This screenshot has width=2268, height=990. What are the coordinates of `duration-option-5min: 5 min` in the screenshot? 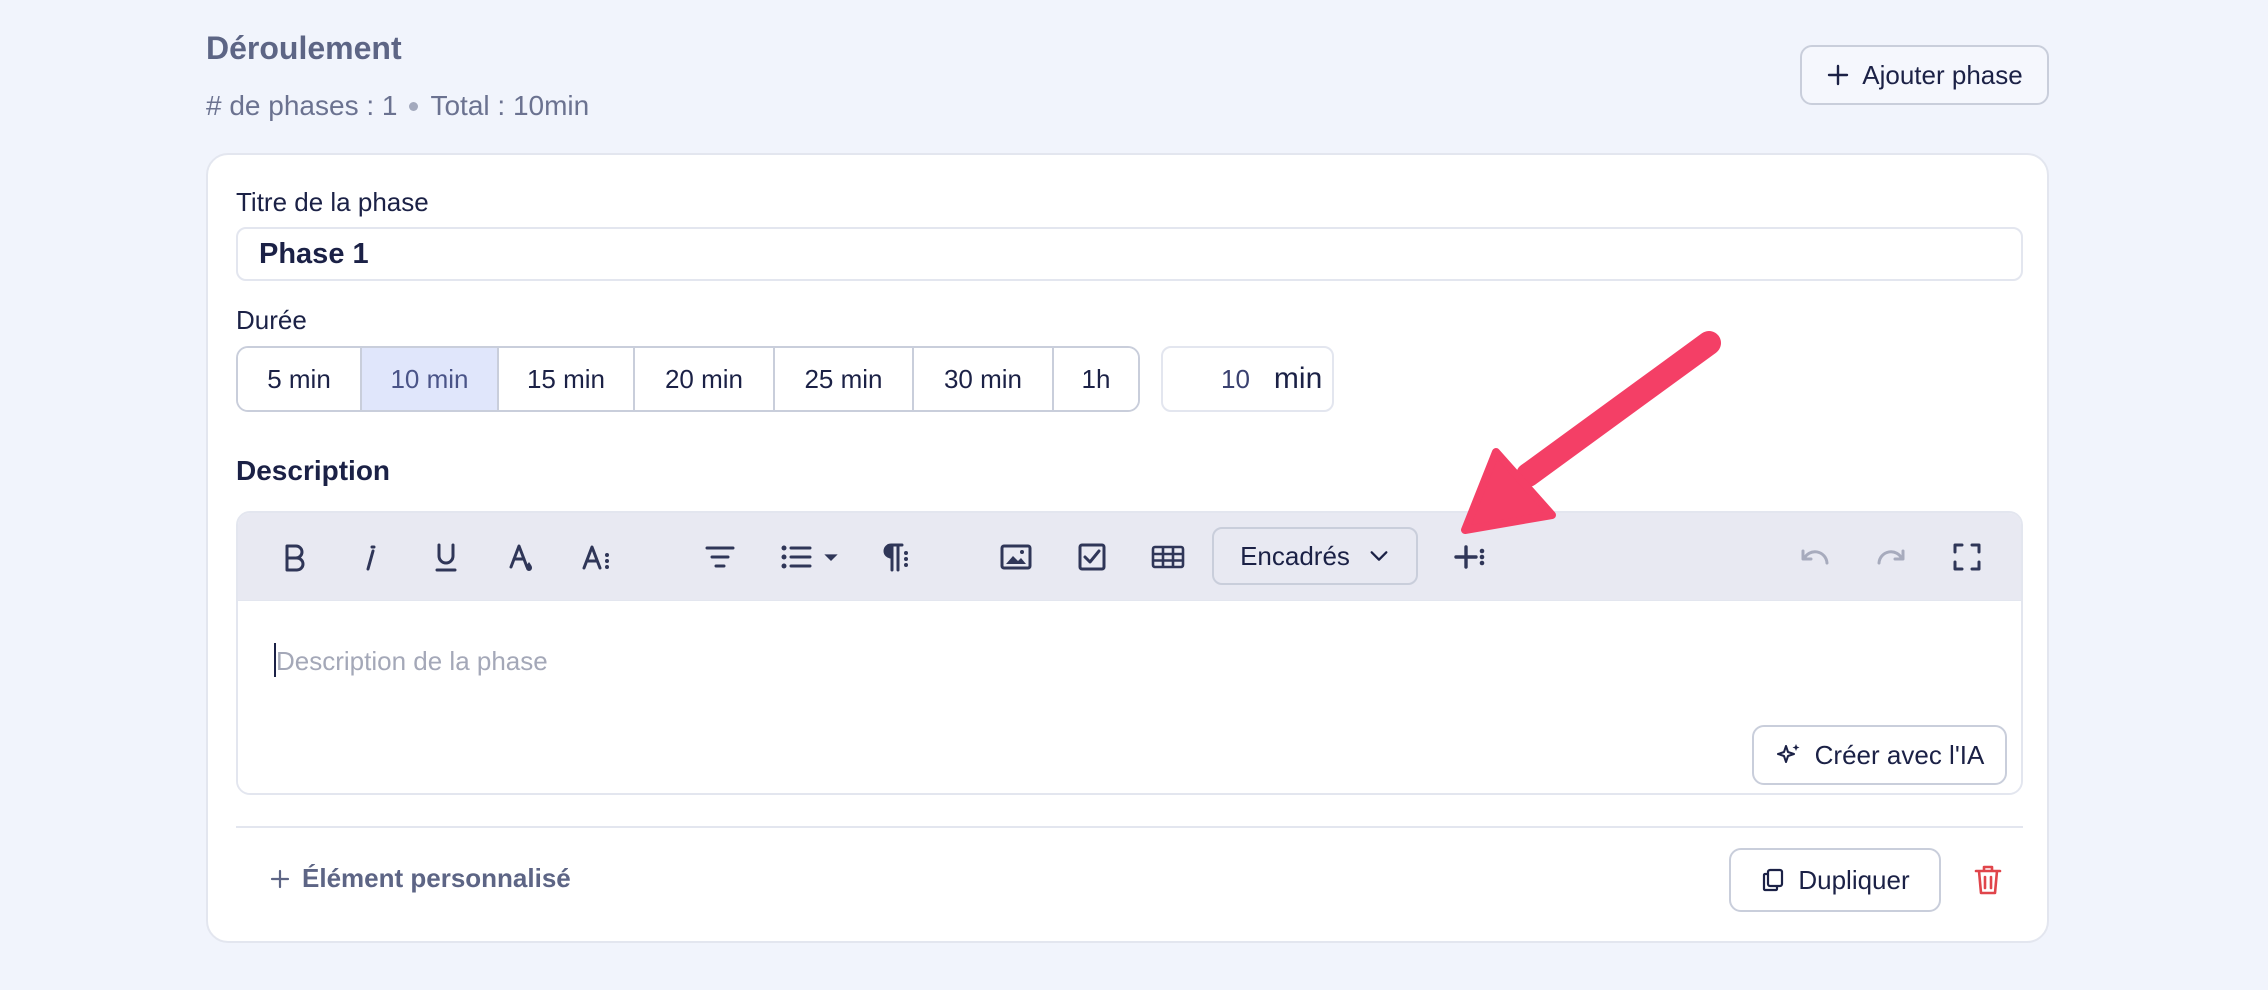 It's located at (300, 379).